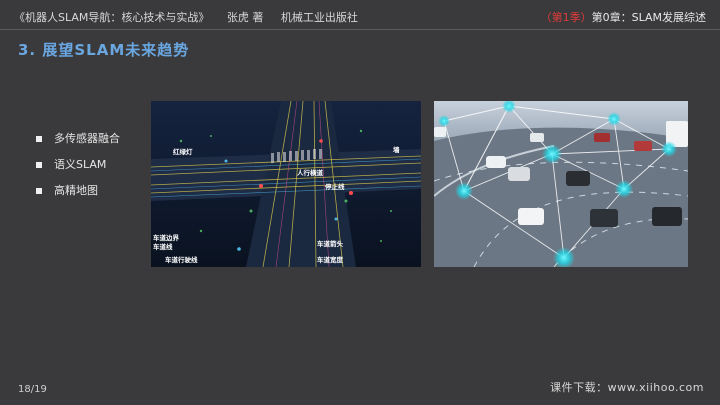 Image resolution: width=720 pixels, height=405 pixels. Describe the element at coordinates (330, 259) in the screenshot. I see `label-lane-width: 车道宽度` at that location.